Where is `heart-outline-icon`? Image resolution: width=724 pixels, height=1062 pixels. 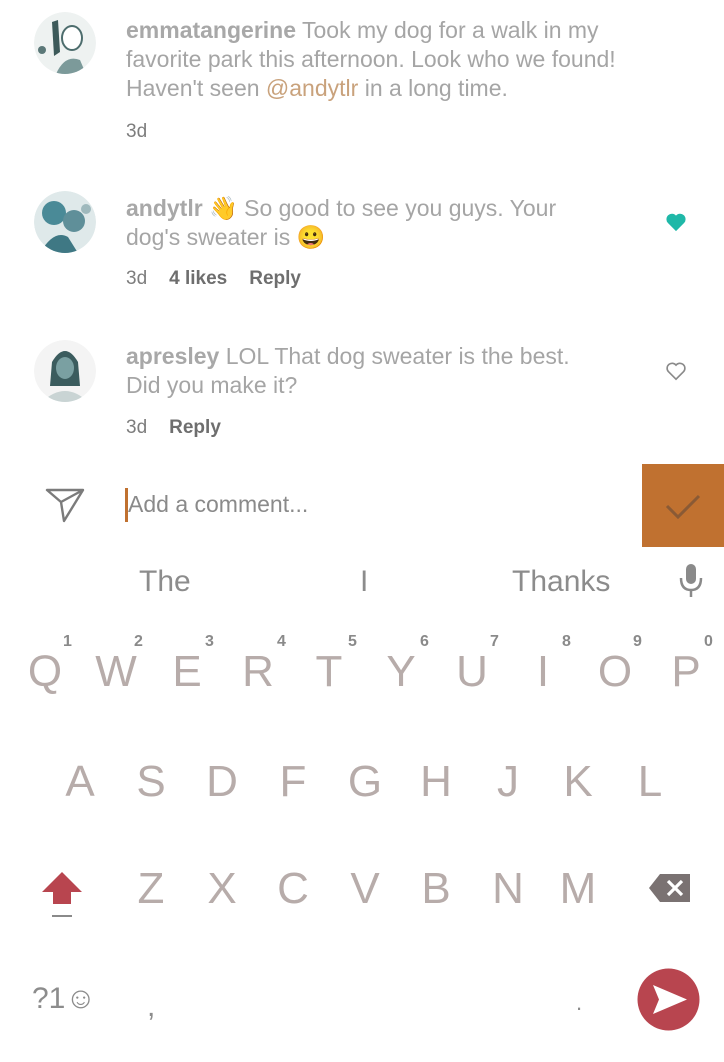
heart-outline-icon is located at coordinates (676, 373).